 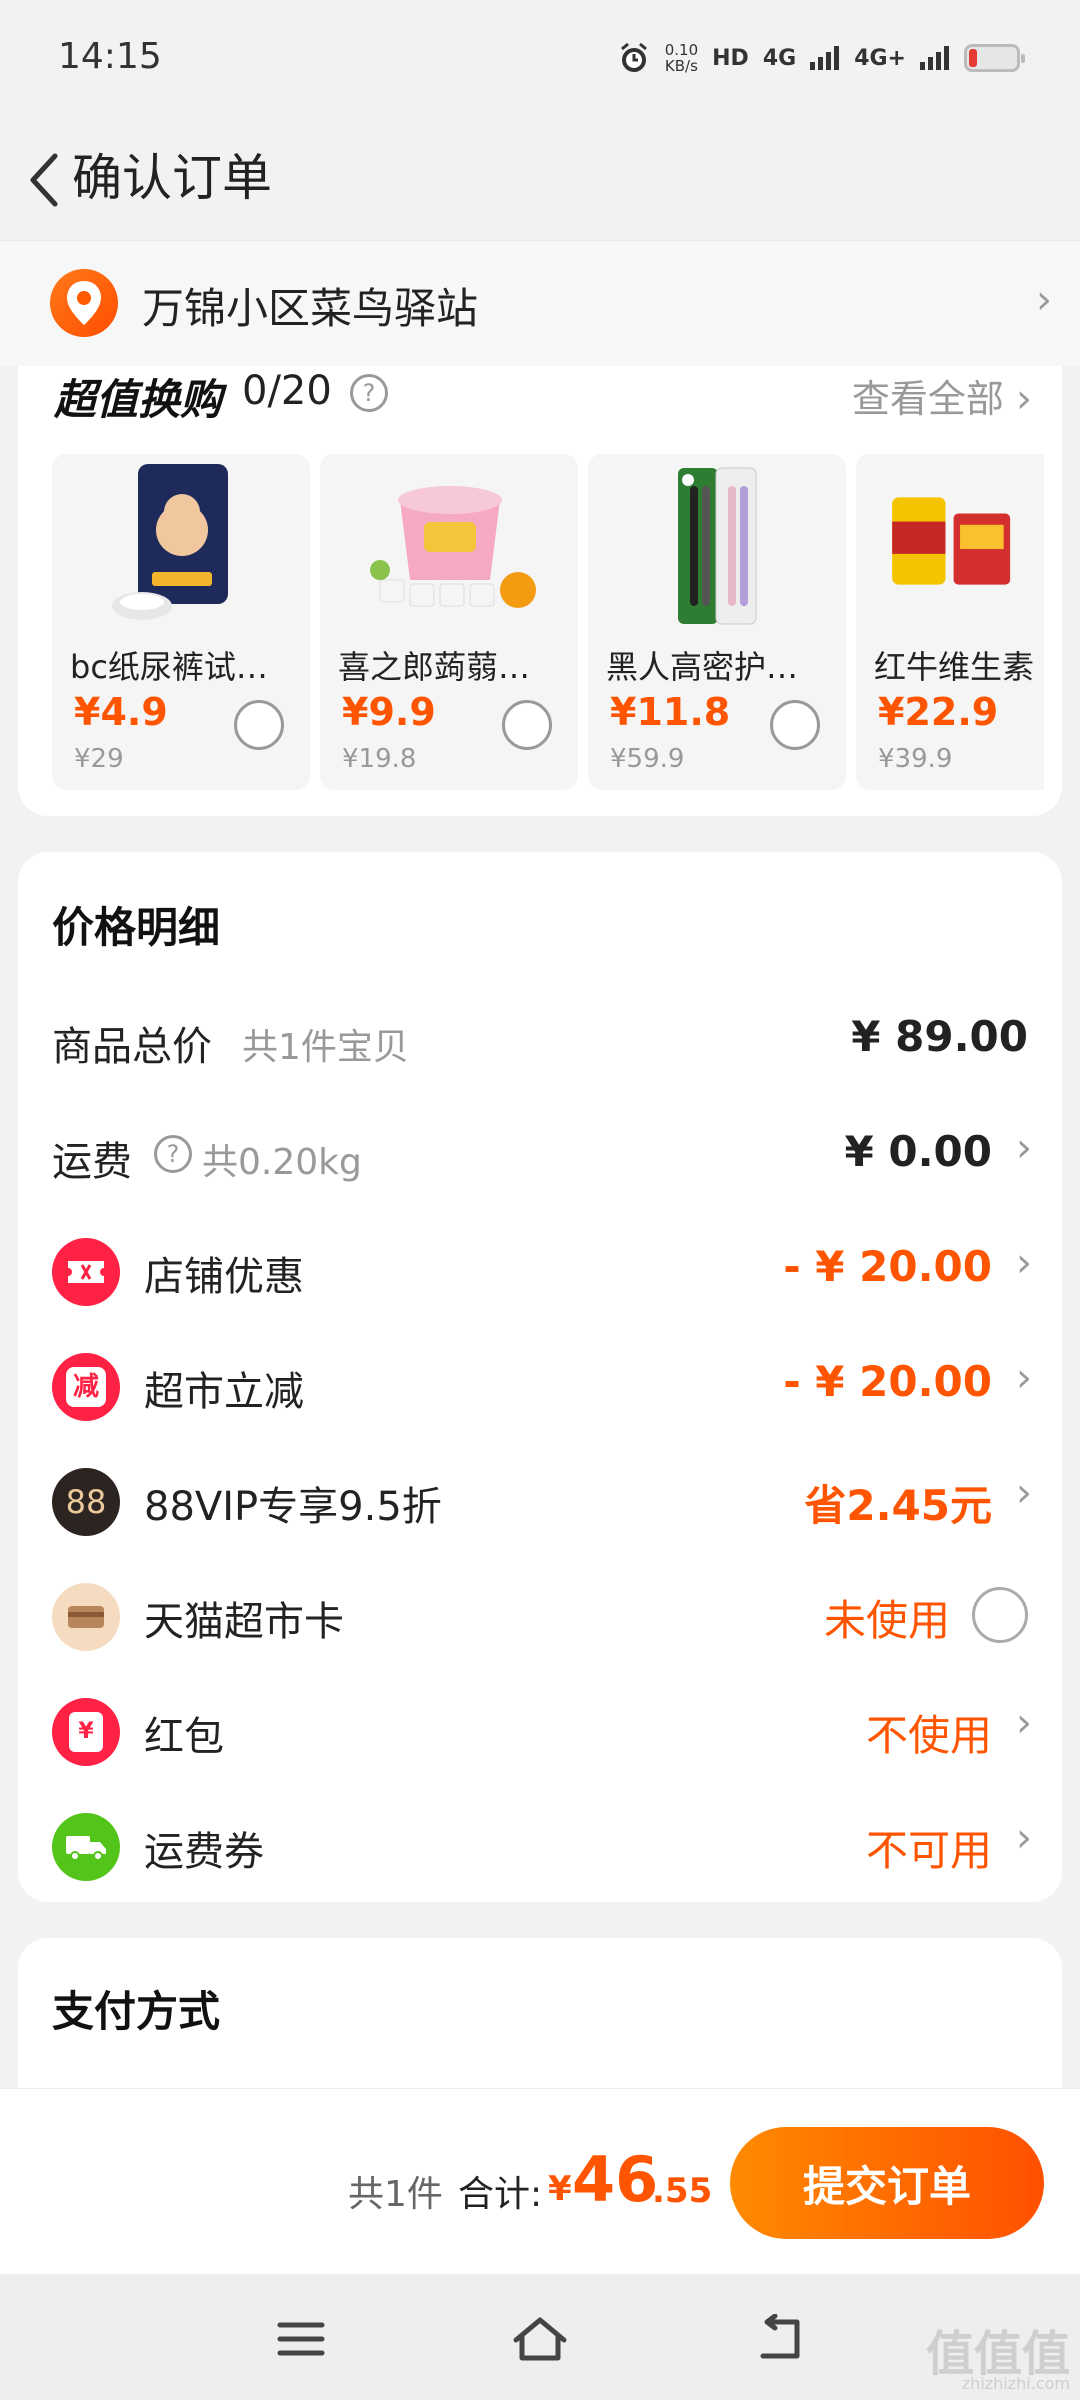 What do you see at coordinates (110, 56) in the screenshot?
I see `status-time: 14:15` at bounding box center [110, 56].